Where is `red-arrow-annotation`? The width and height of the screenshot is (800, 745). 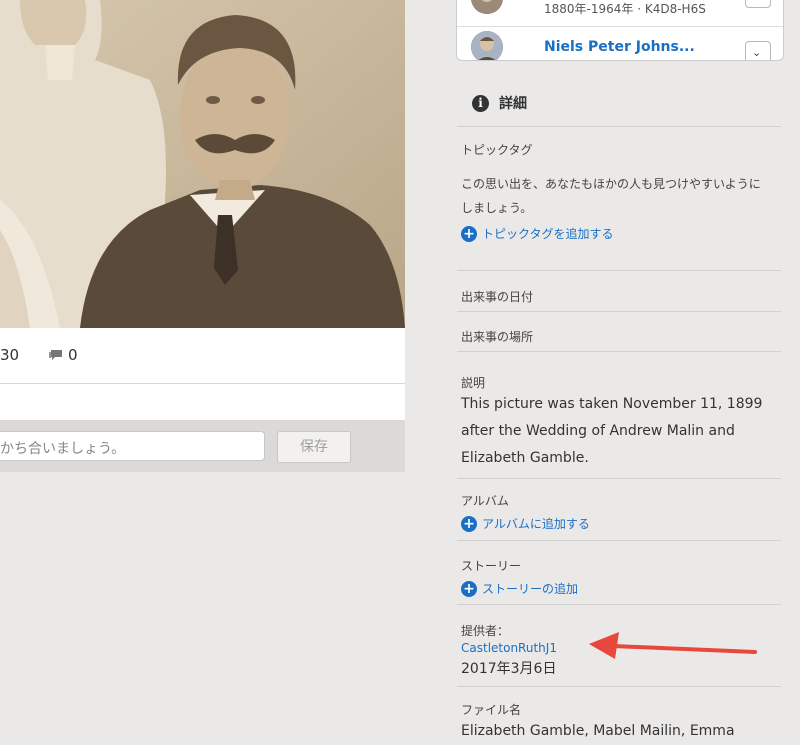
red-arrow-annotation is located at coordinates (673, 645).